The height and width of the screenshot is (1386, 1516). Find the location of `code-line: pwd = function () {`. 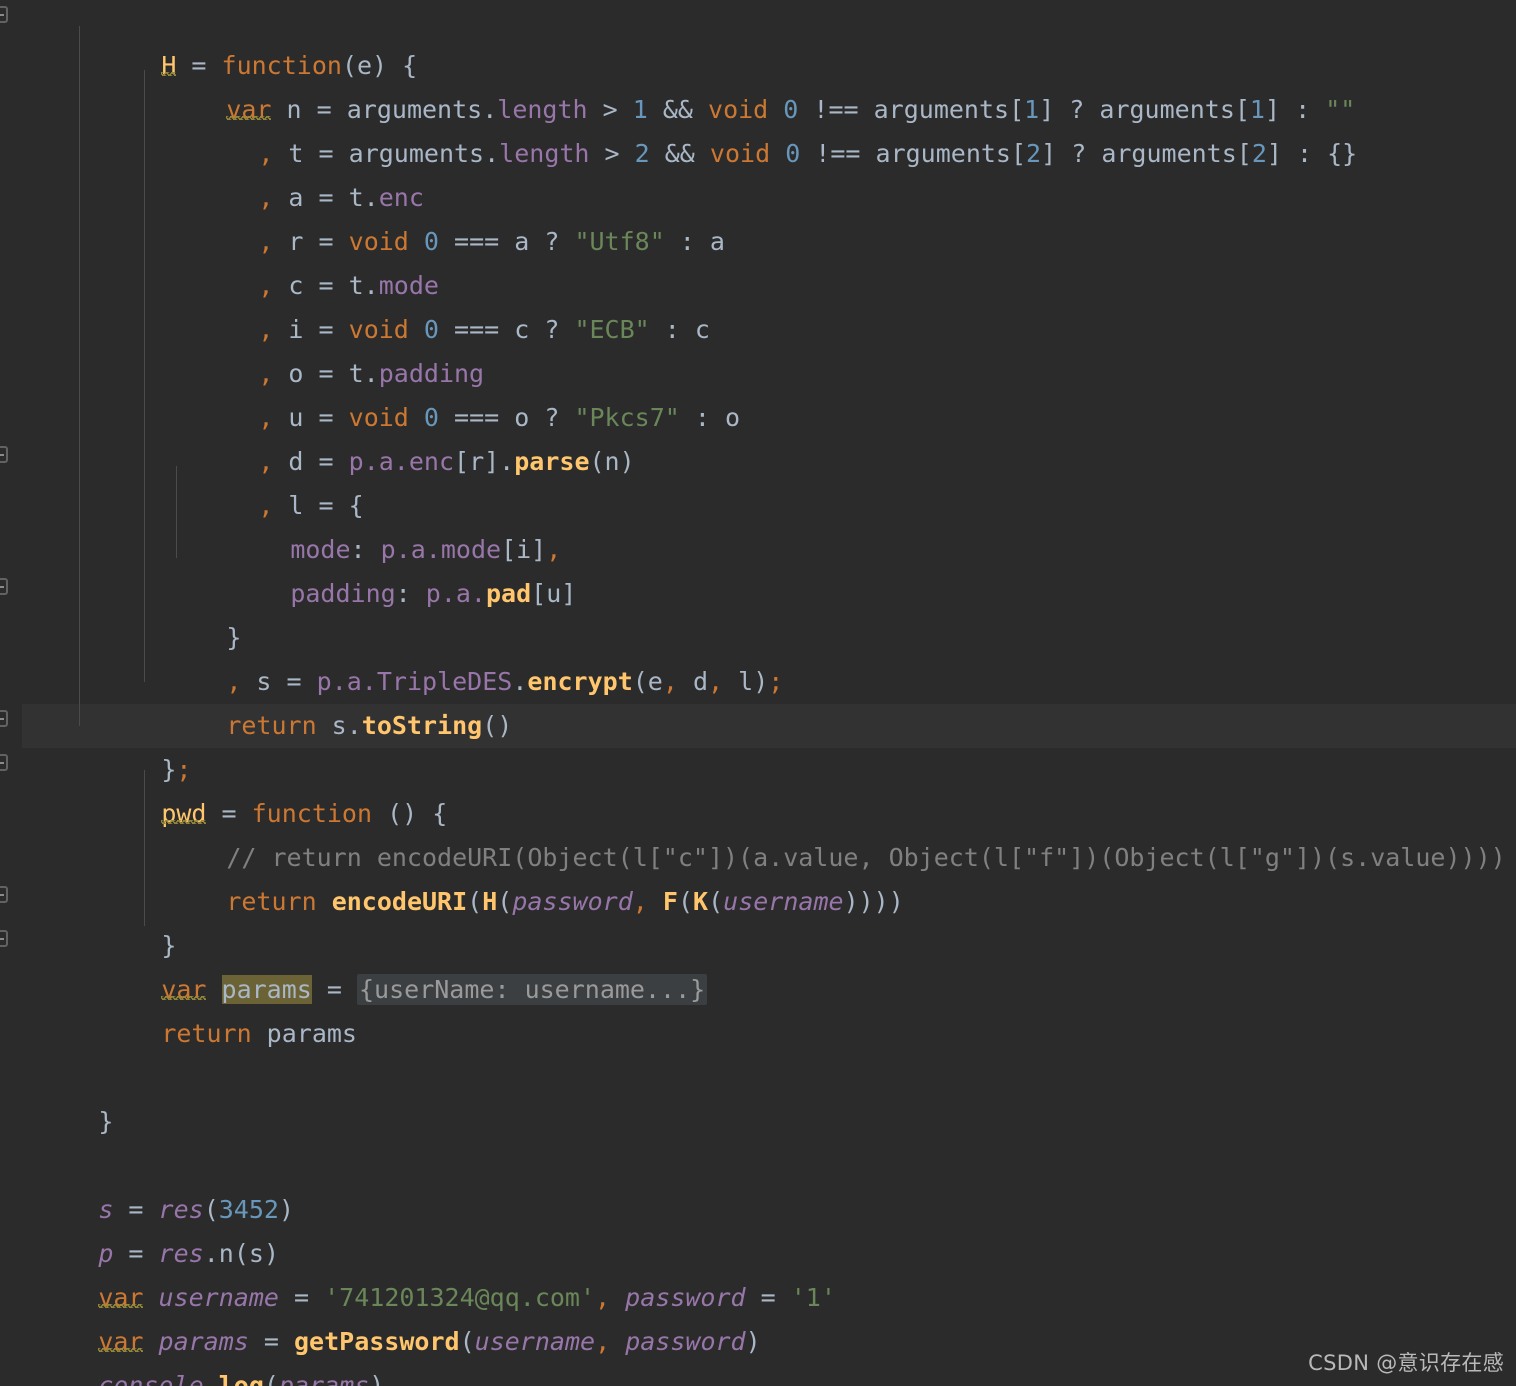

code-line: pwd = function () { is located at coordinates (259, 788).